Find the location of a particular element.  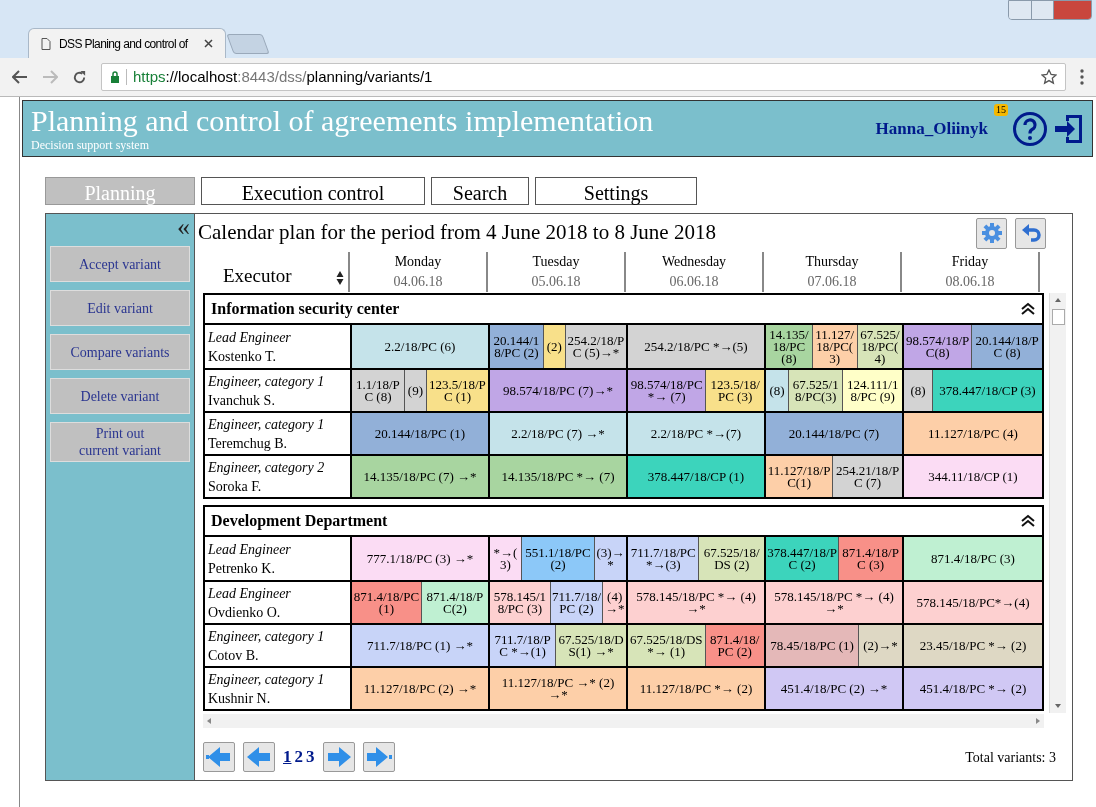

task-block: 123.5/18/PC (3) is located at coordinates (734, 390).